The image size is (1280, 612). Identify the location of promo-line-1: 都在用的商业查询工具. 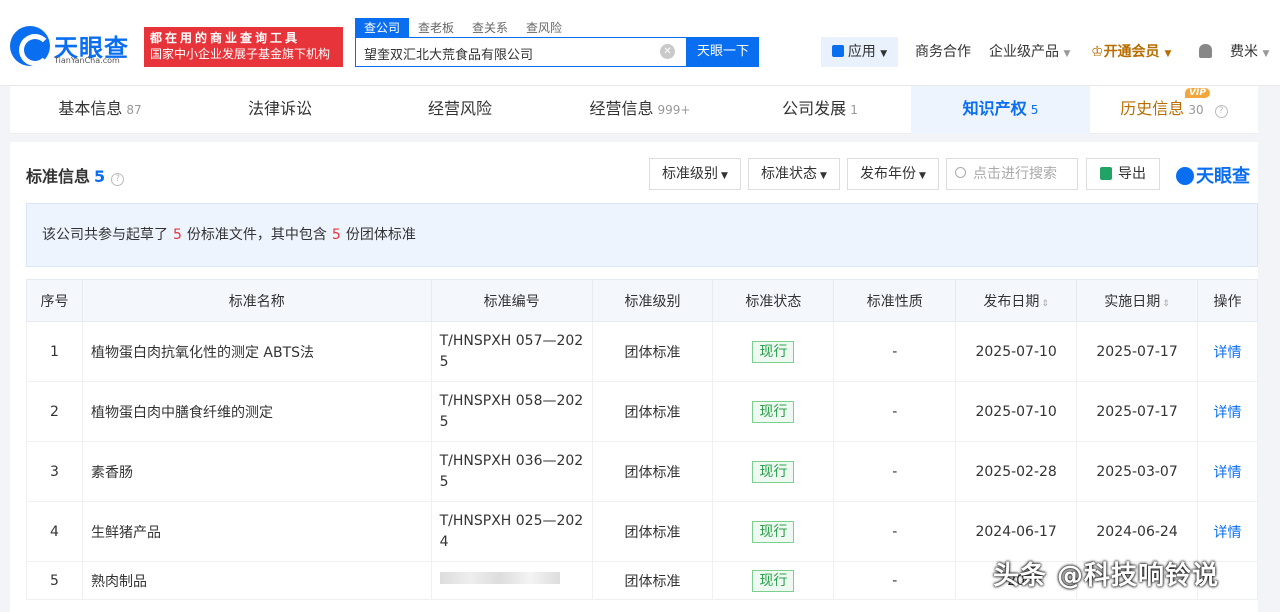
(225, 38).